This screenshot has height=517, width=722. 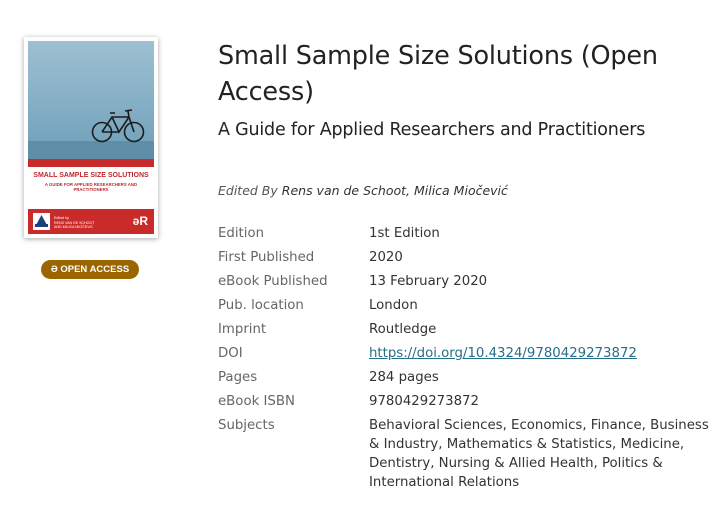 I want to click on detail-value: 9780429273872, so click(x=424, y=401).